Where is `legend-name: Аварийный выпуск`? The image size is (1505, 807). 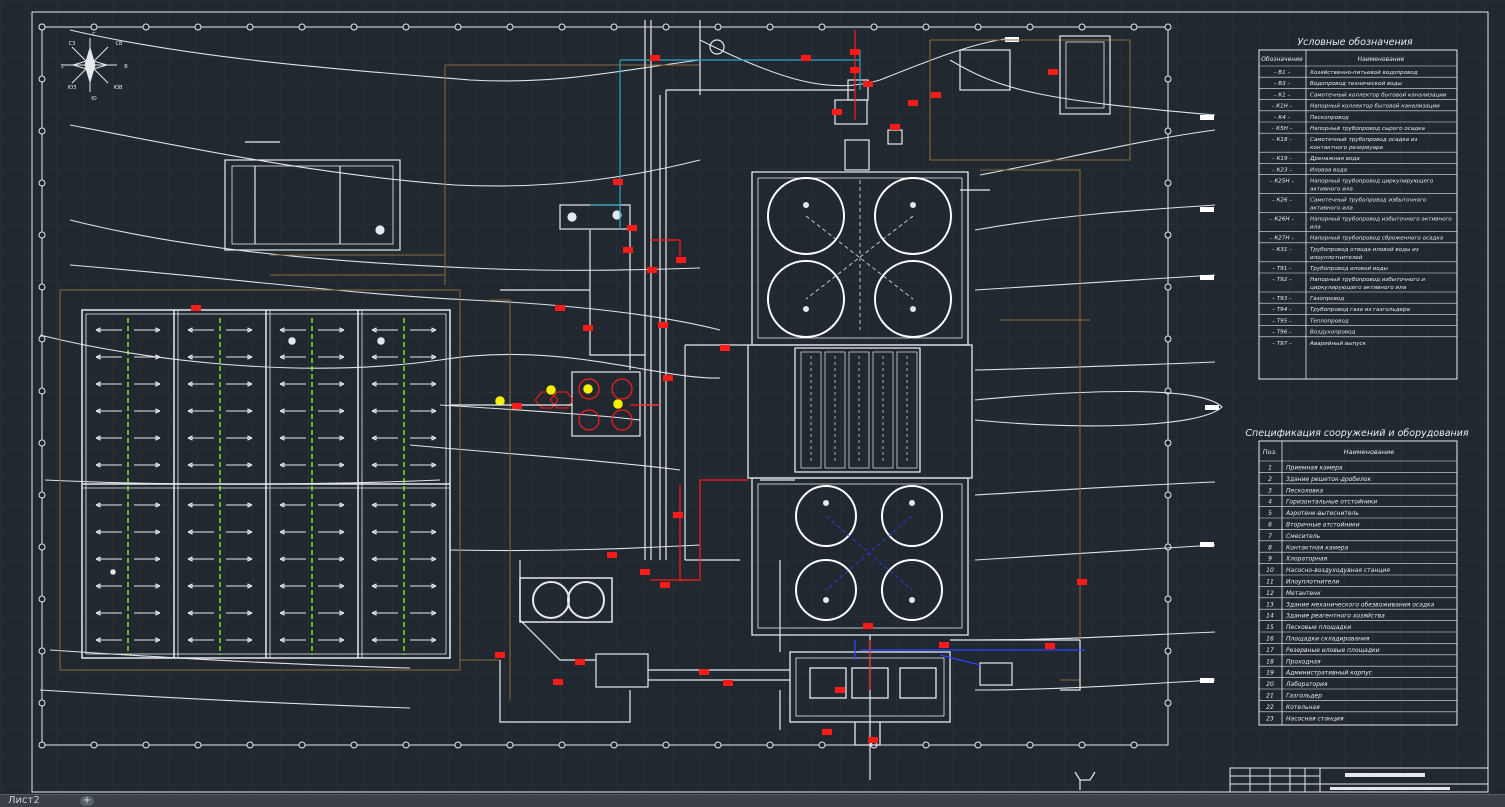 legend-name: Аварийный выпуск is located at coordinates (1338, 344).